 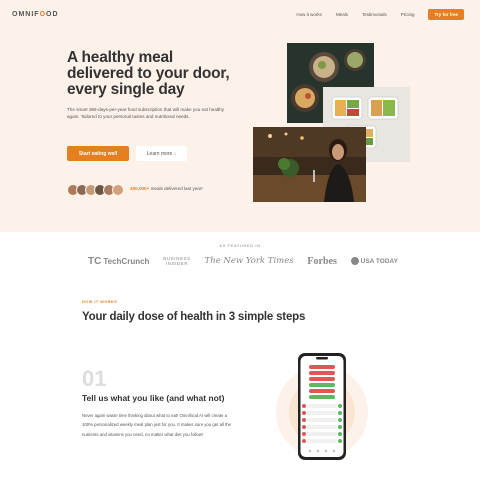 I want to click on avatar, so click(x=118, y=190).